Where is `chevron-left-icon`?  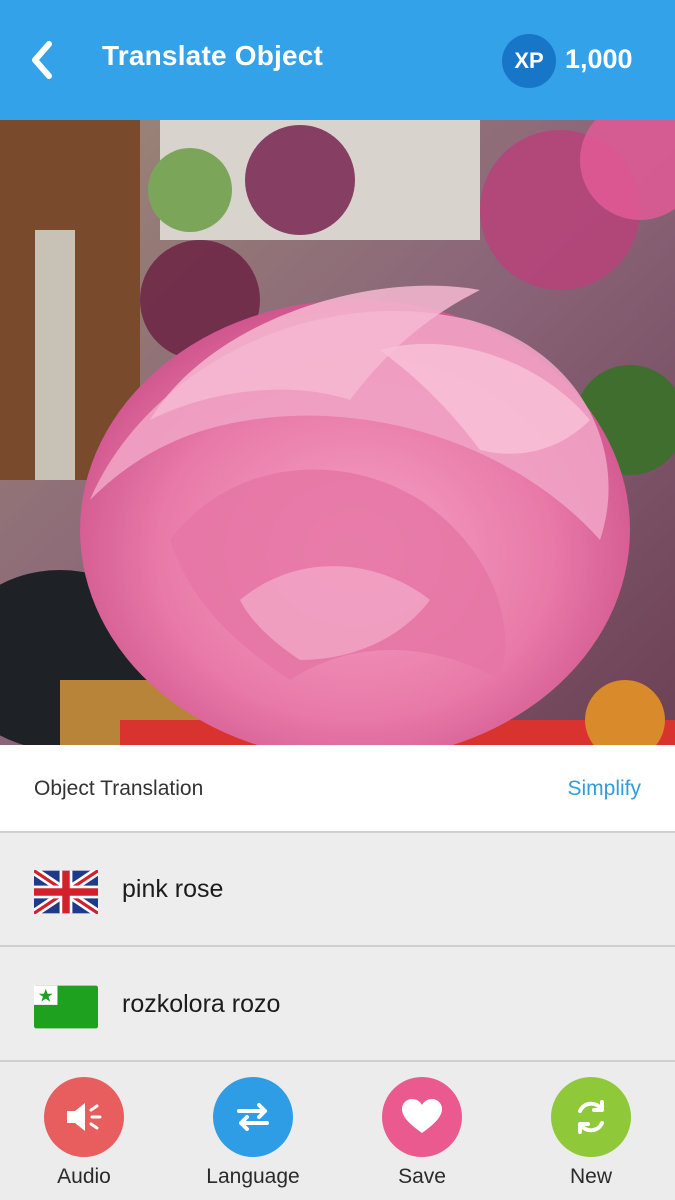
chevron-left-icon is located at coordinates (42, 60).